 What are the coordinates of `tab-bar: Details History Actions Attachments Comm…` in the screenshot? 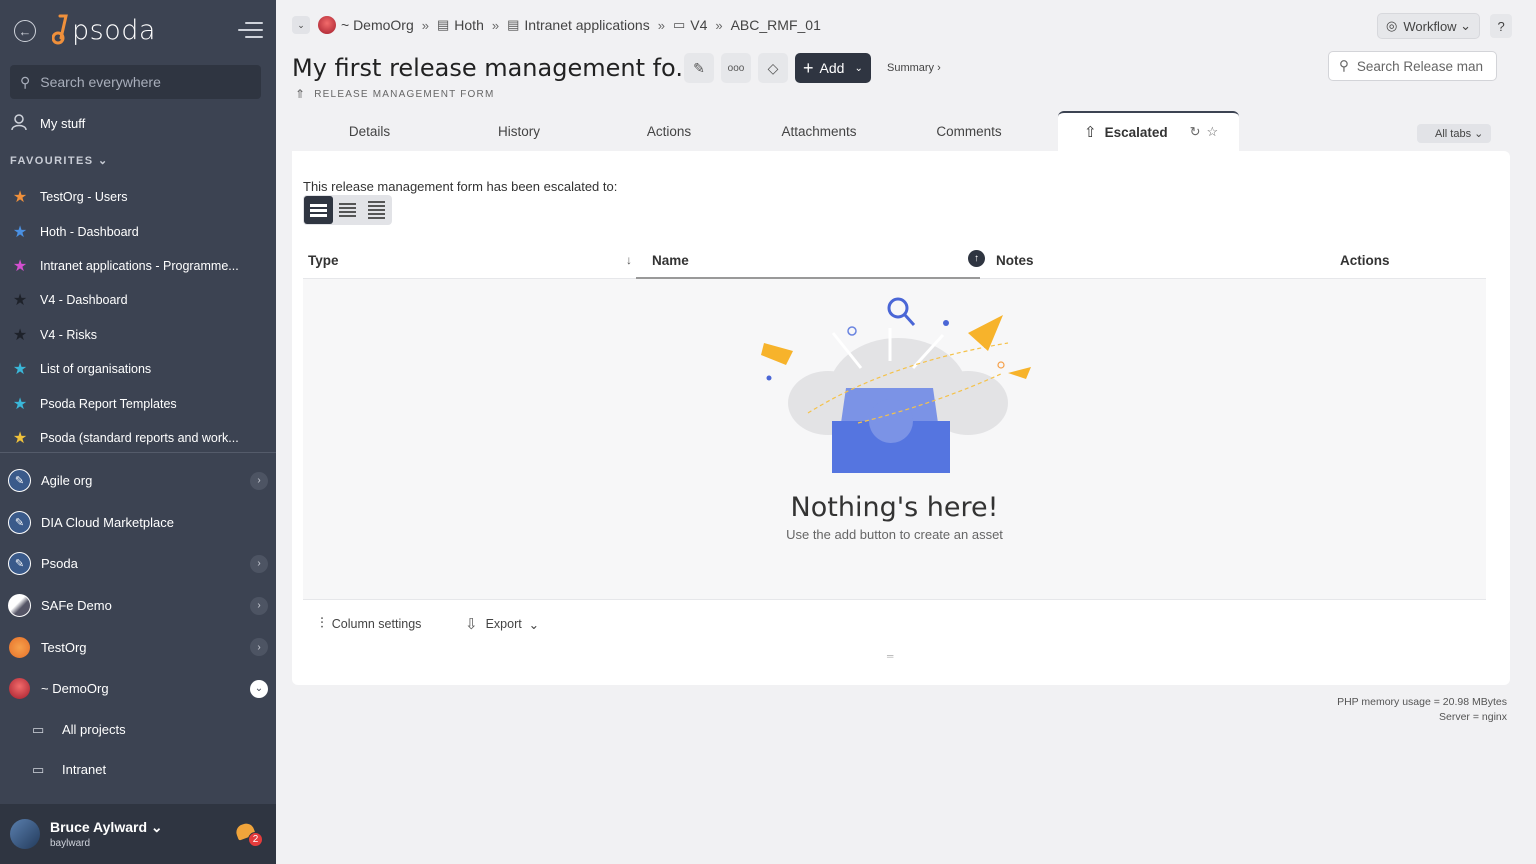 It's located at (901, 131).